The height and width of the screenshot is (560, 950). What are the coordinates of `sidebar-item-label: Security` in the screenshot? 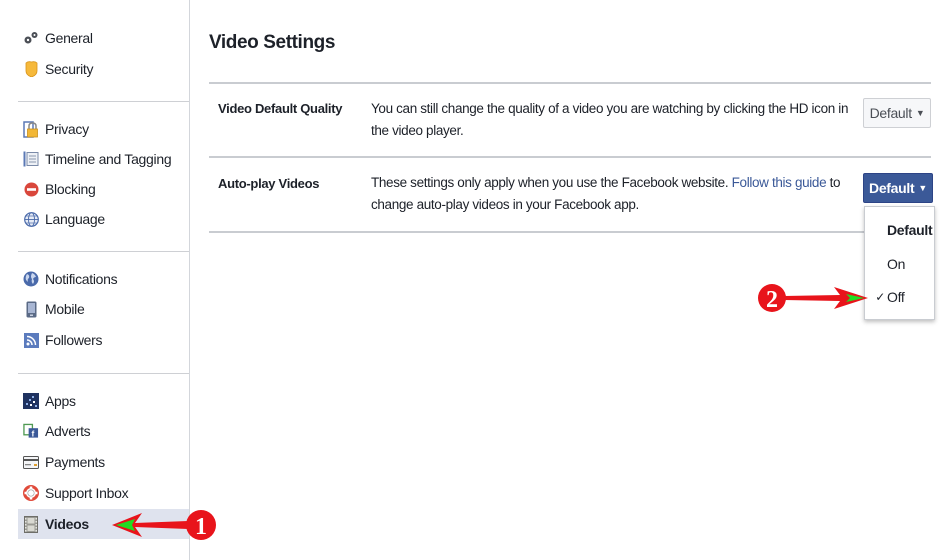 It's located at (69, 69).